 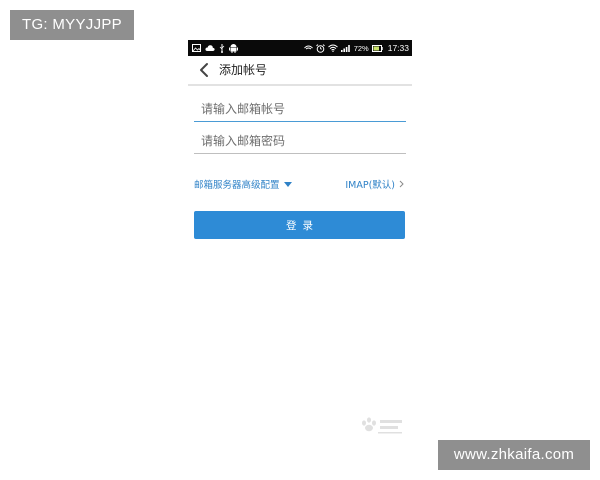 I want to click on android-icon, so click(x=233, y=48).